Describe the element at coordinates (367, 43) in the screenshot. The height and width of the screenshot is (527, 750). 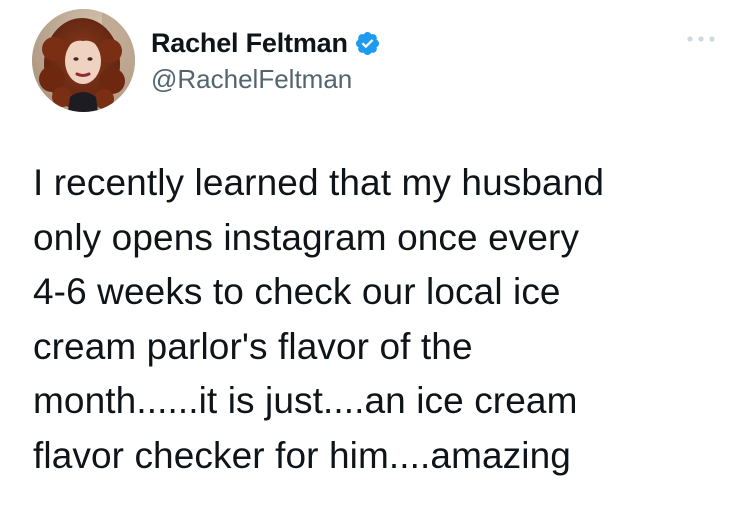
I see `verified-badge-icon` at that location.